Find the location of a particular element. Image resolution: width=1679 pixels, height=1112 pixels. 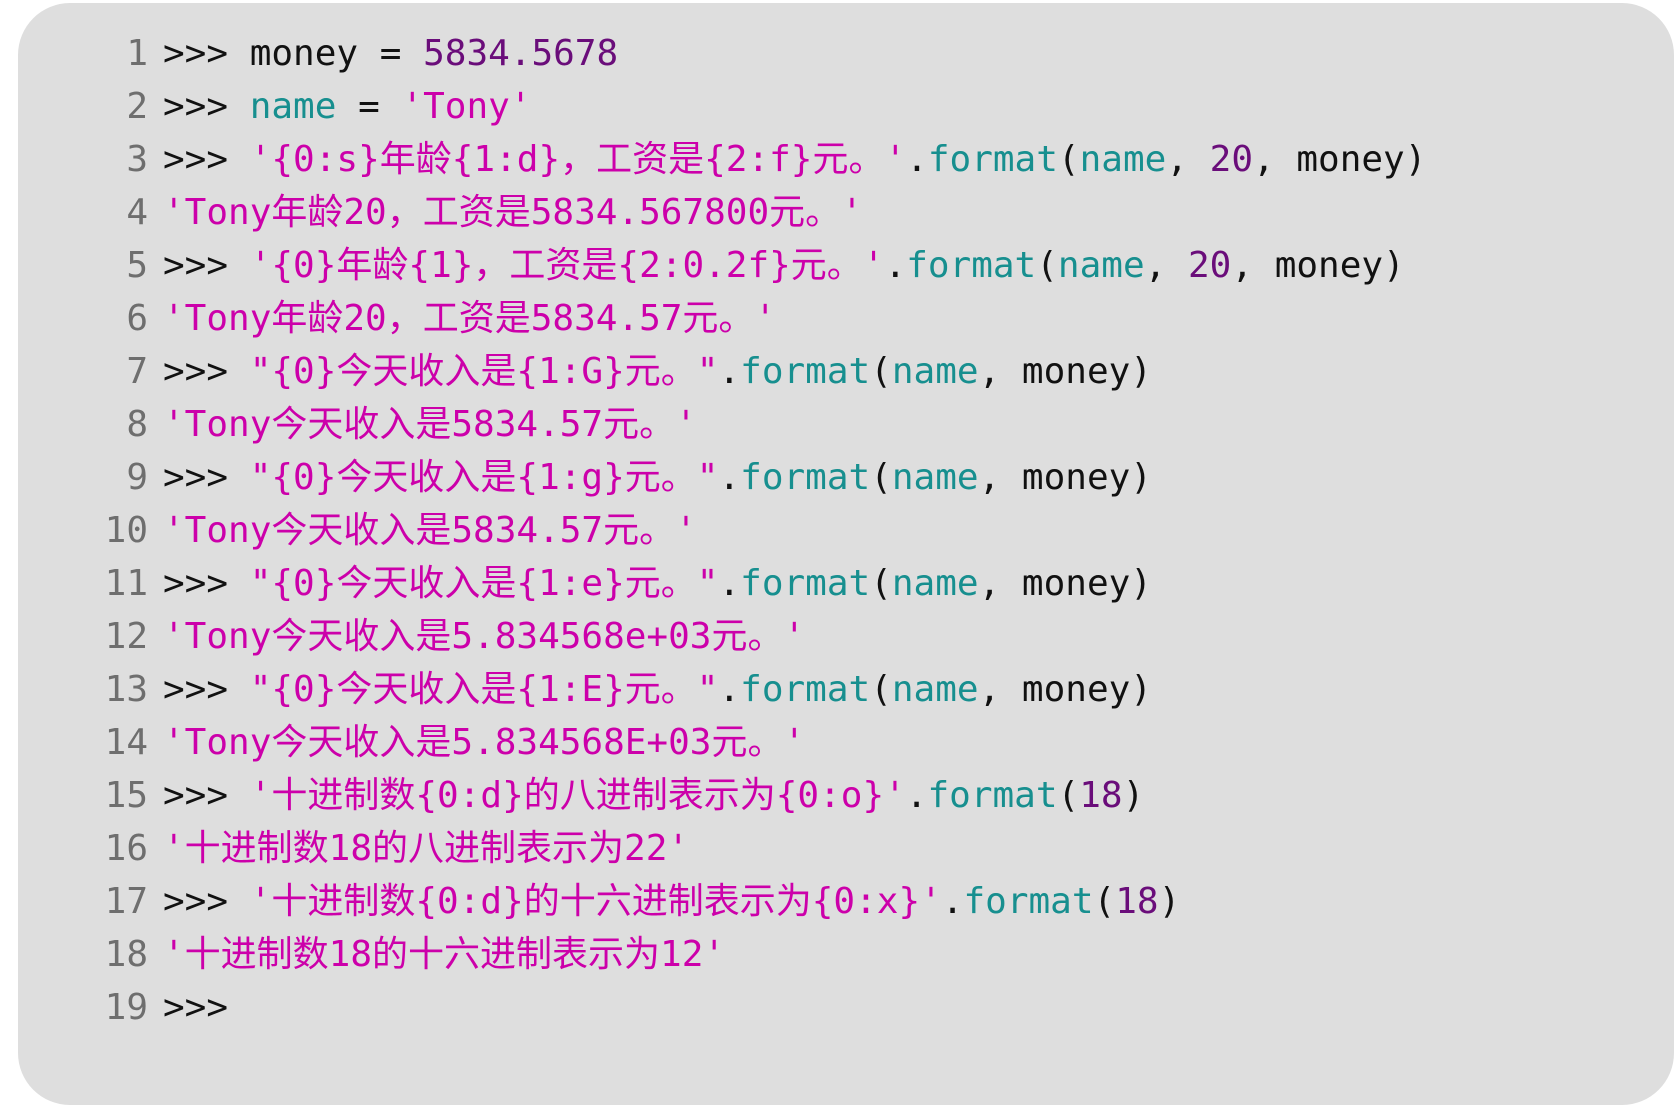

line-number: 3 is located at coordinates (137, 159).